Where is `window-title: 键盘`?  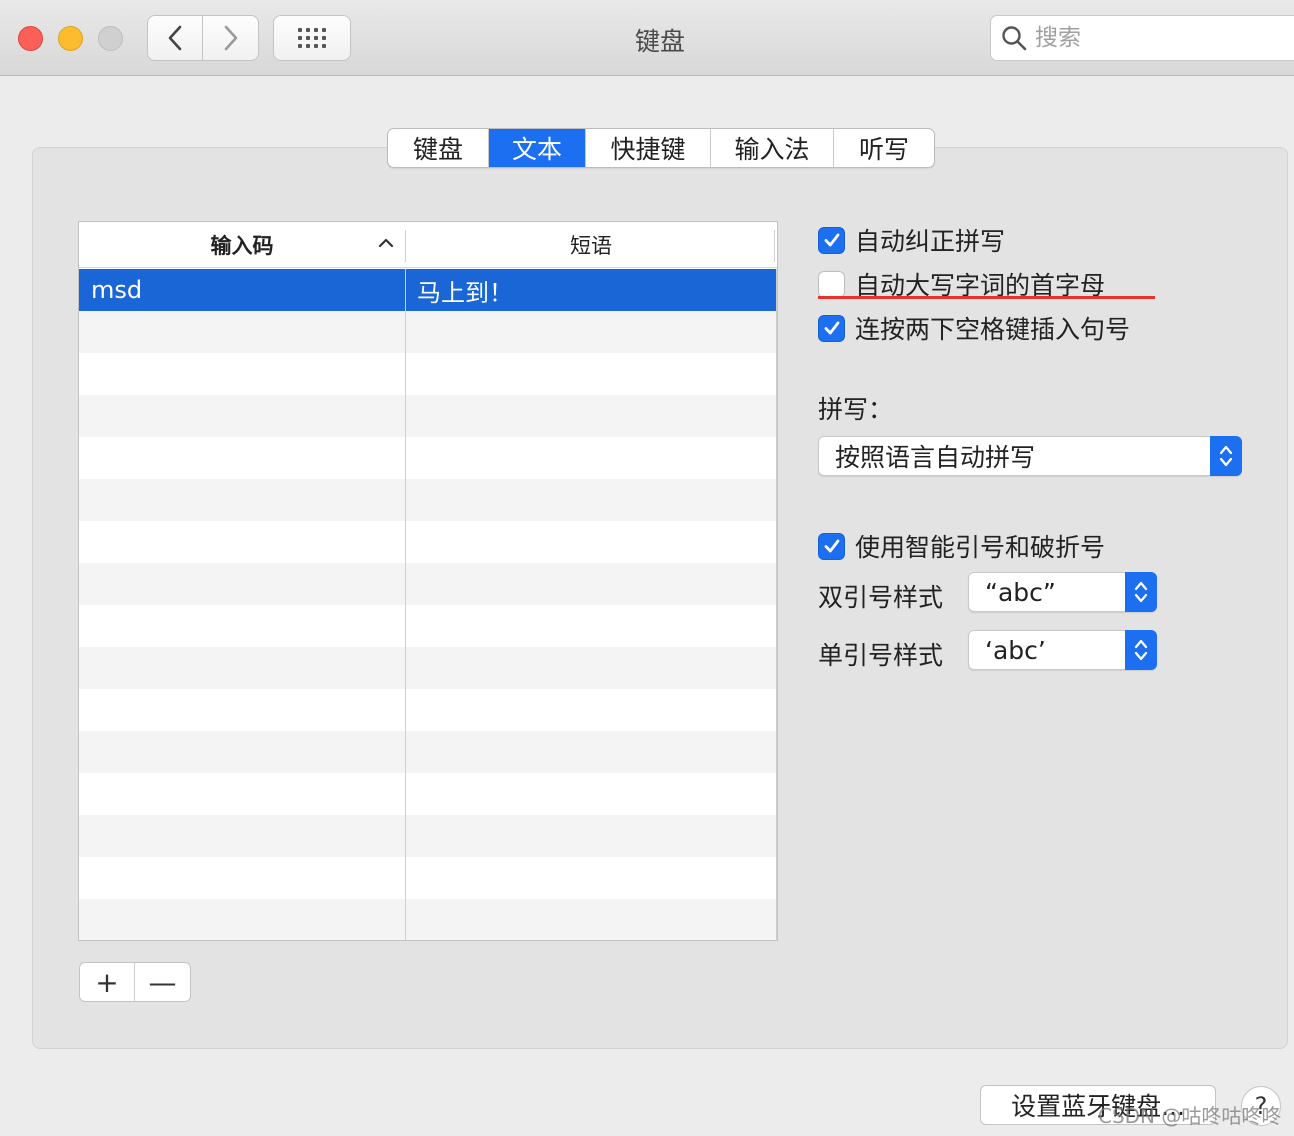 window-title: 键盘 is located at coordinates (659, 41).